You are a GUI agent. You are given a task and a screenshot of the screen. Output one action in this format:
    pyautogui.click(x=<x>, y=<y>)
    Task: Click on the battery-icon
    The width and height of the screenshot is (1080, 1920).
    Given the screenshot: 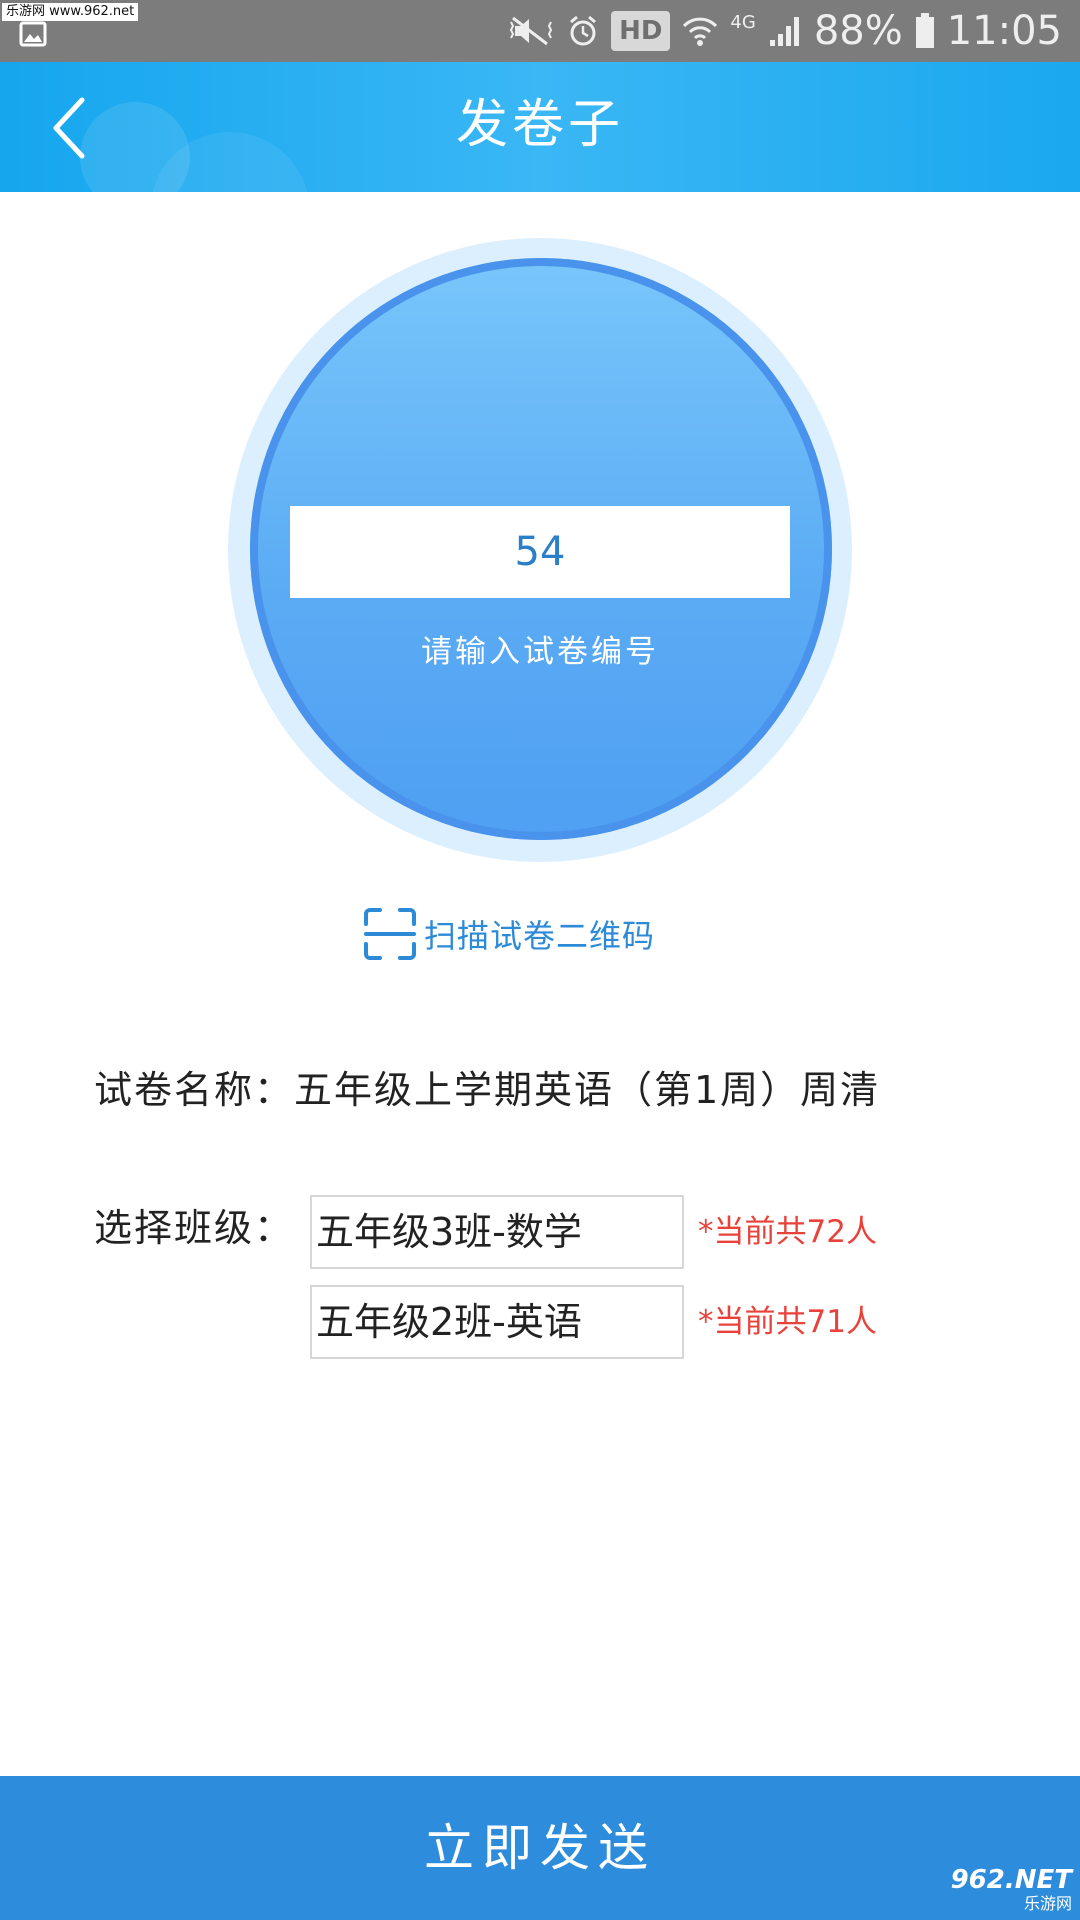 What is the action you would take?
    pyautogui.click(x=924, y=30)
    